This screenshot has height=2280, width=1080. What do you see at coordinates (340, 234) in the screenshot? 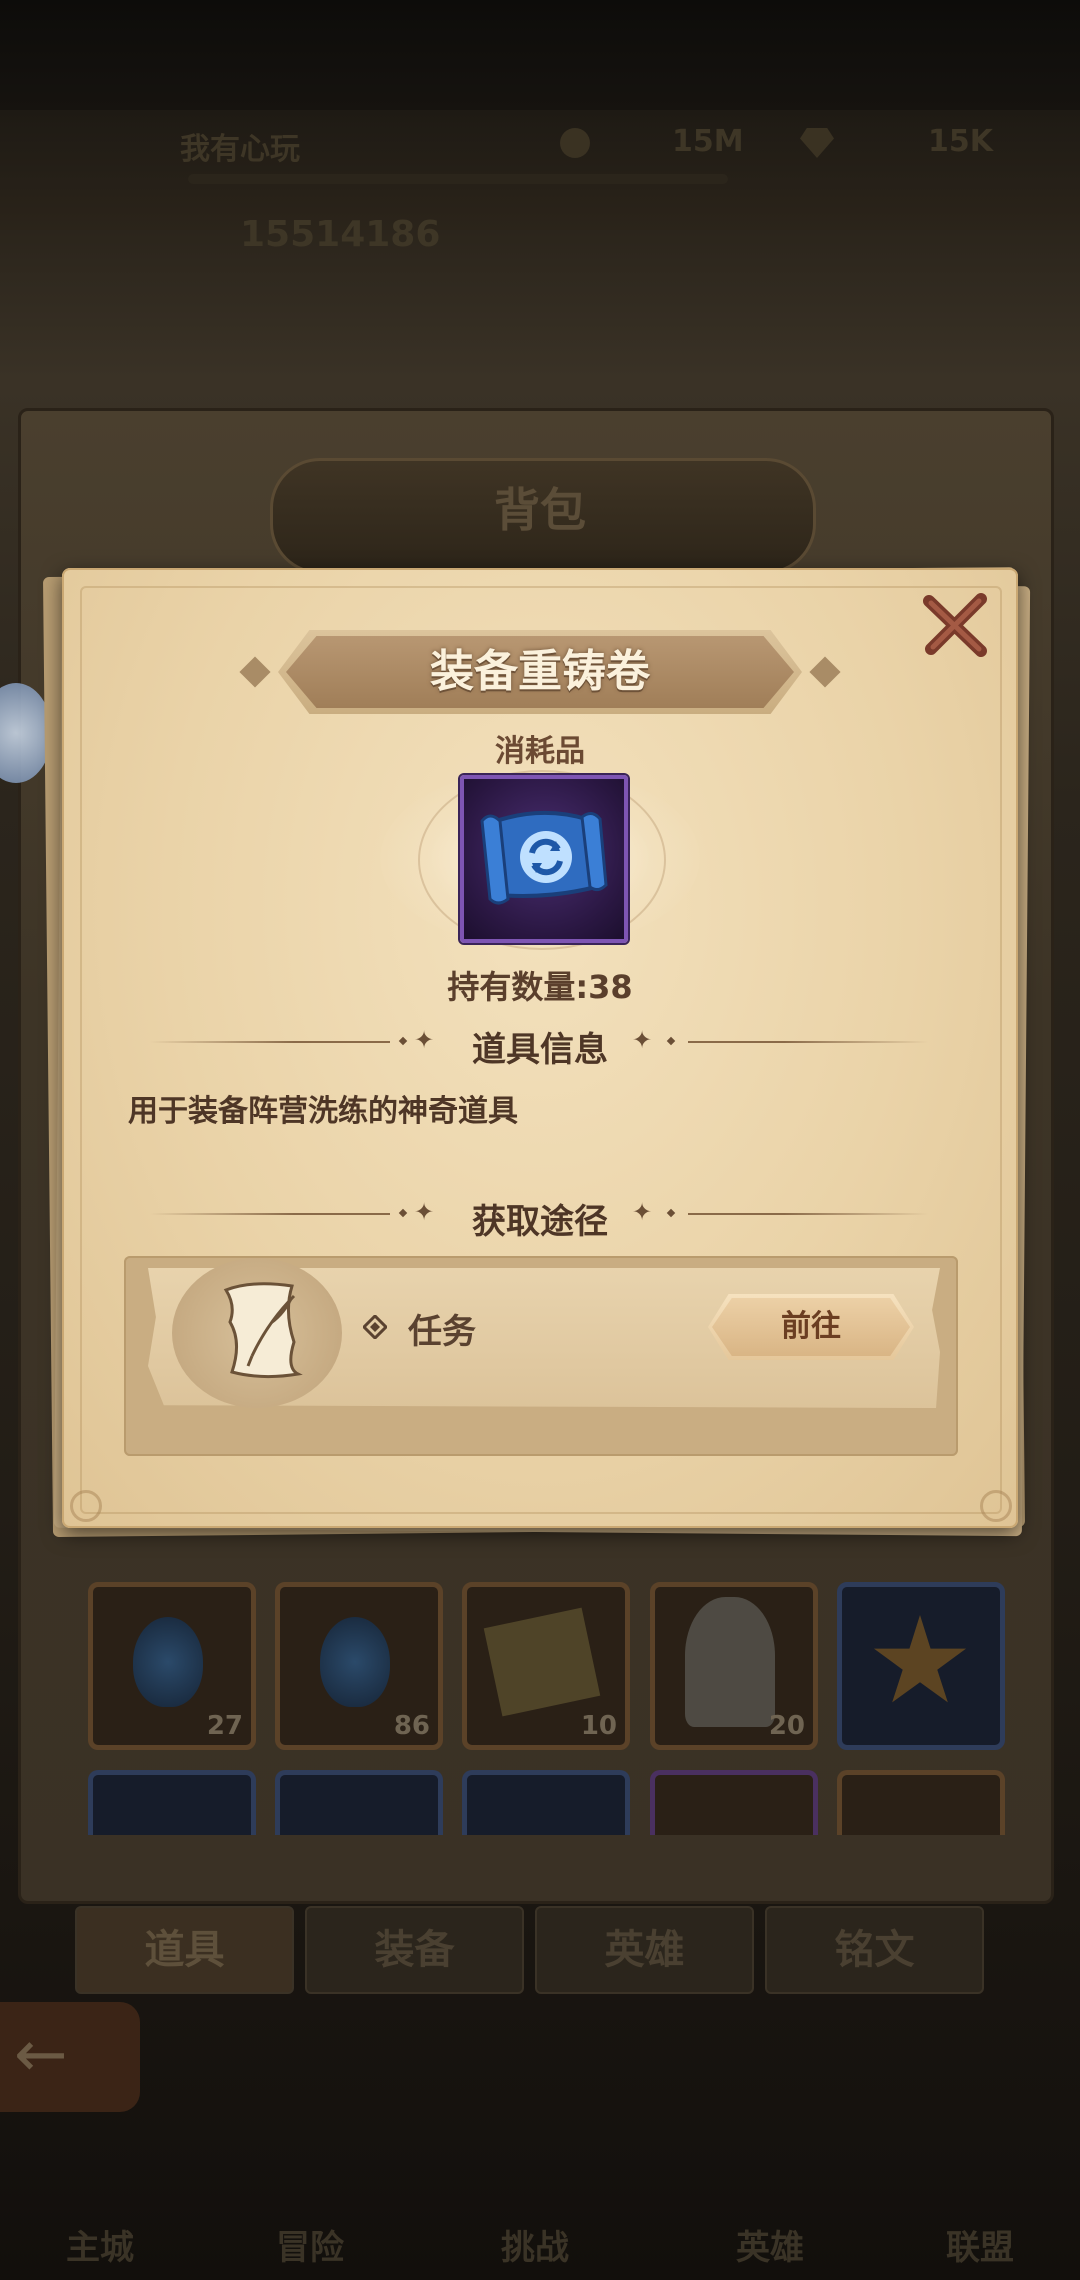
I see `power-value: 15514186` at bounding box center [340, 234].